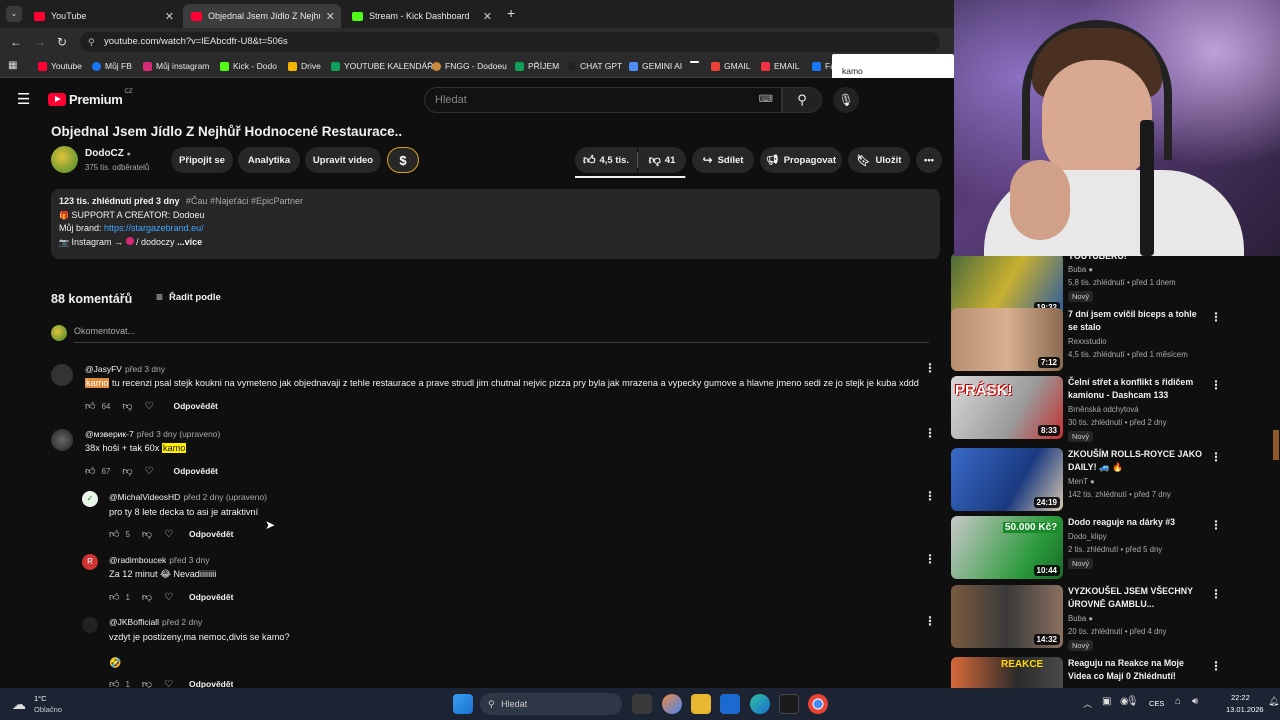 This screenshot has height=720, width=1280. I want to click on hashtags: #Čau #Najeťáci #EpicPartner, so click(244, 201).